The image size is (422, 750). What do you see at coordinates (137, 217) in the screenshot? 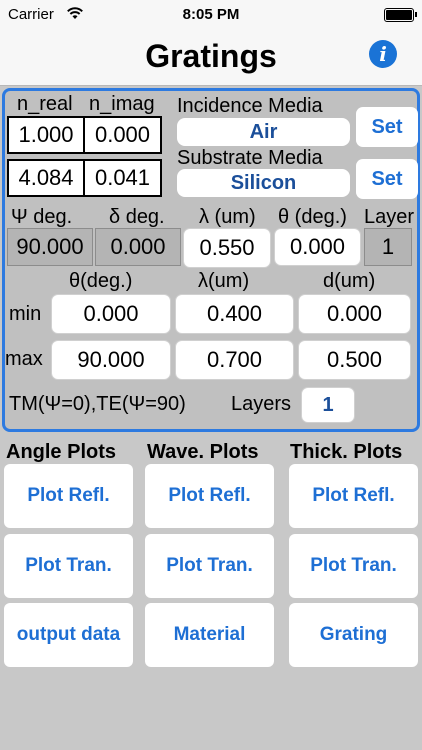
I see `delta-label: δ deg.` at bounding box center [137, 217].